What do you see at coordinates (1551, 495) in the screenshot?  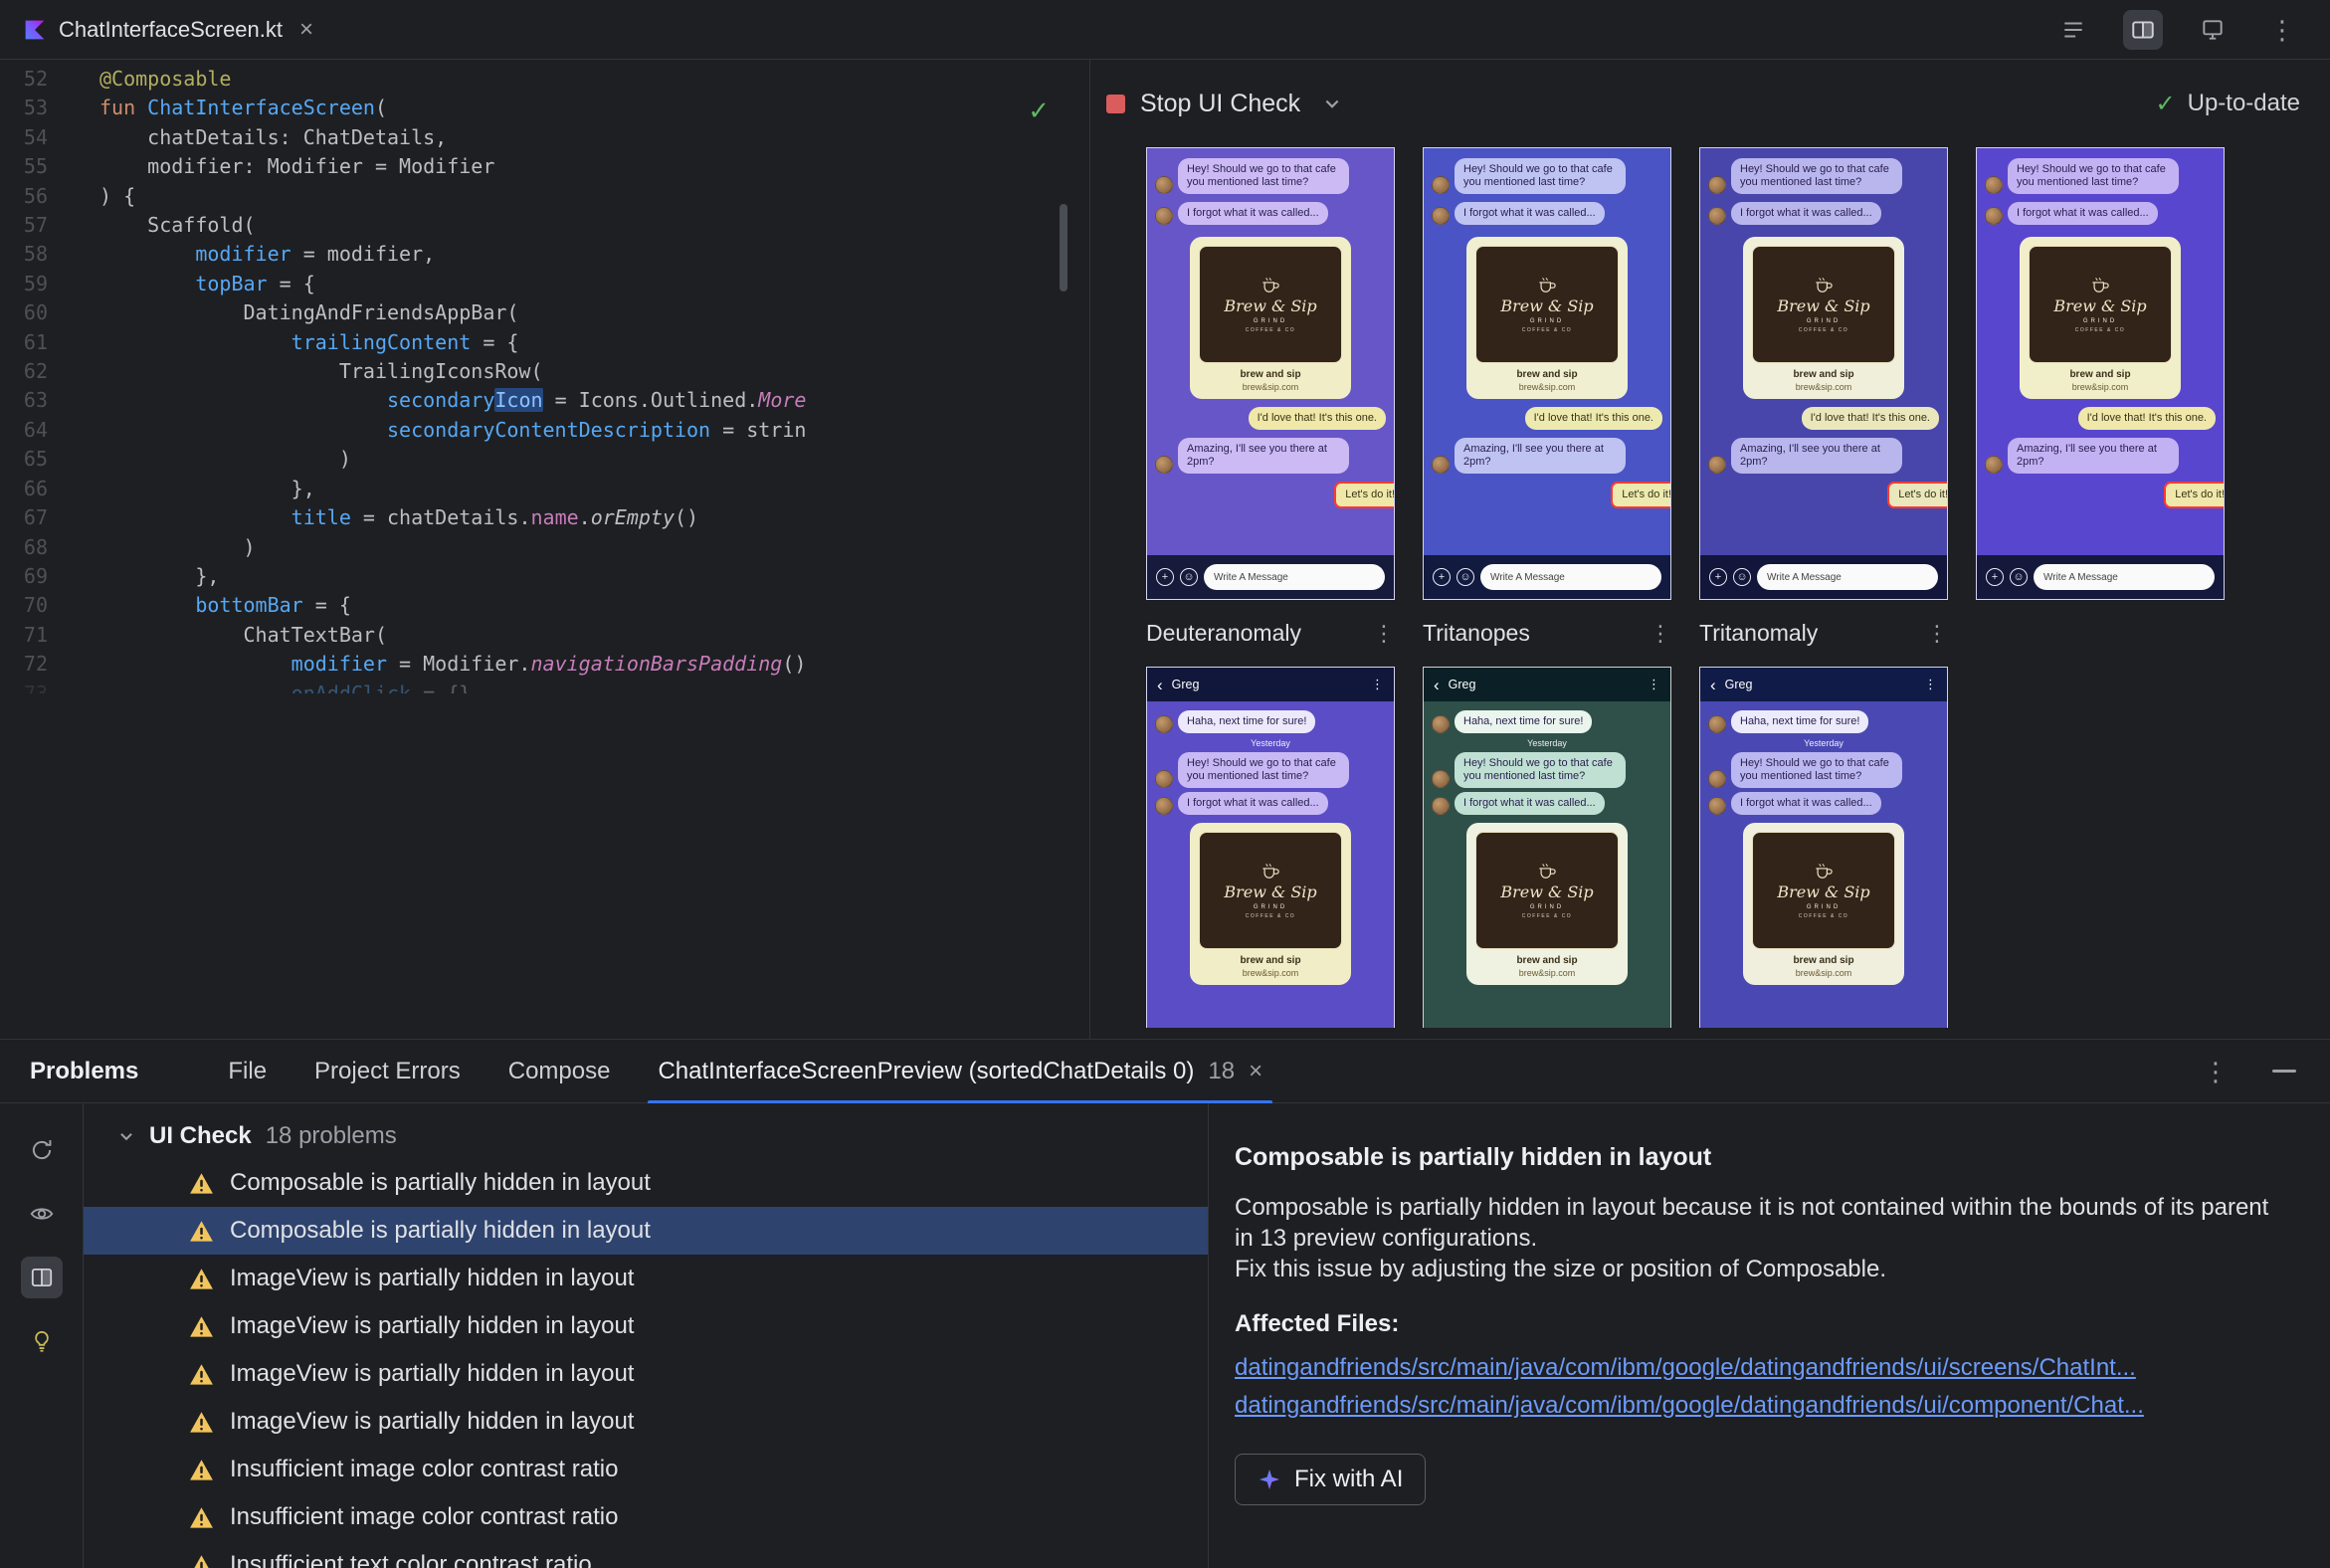 I see `chat-message: Let's do it!` at bounding box center [1551, 495].